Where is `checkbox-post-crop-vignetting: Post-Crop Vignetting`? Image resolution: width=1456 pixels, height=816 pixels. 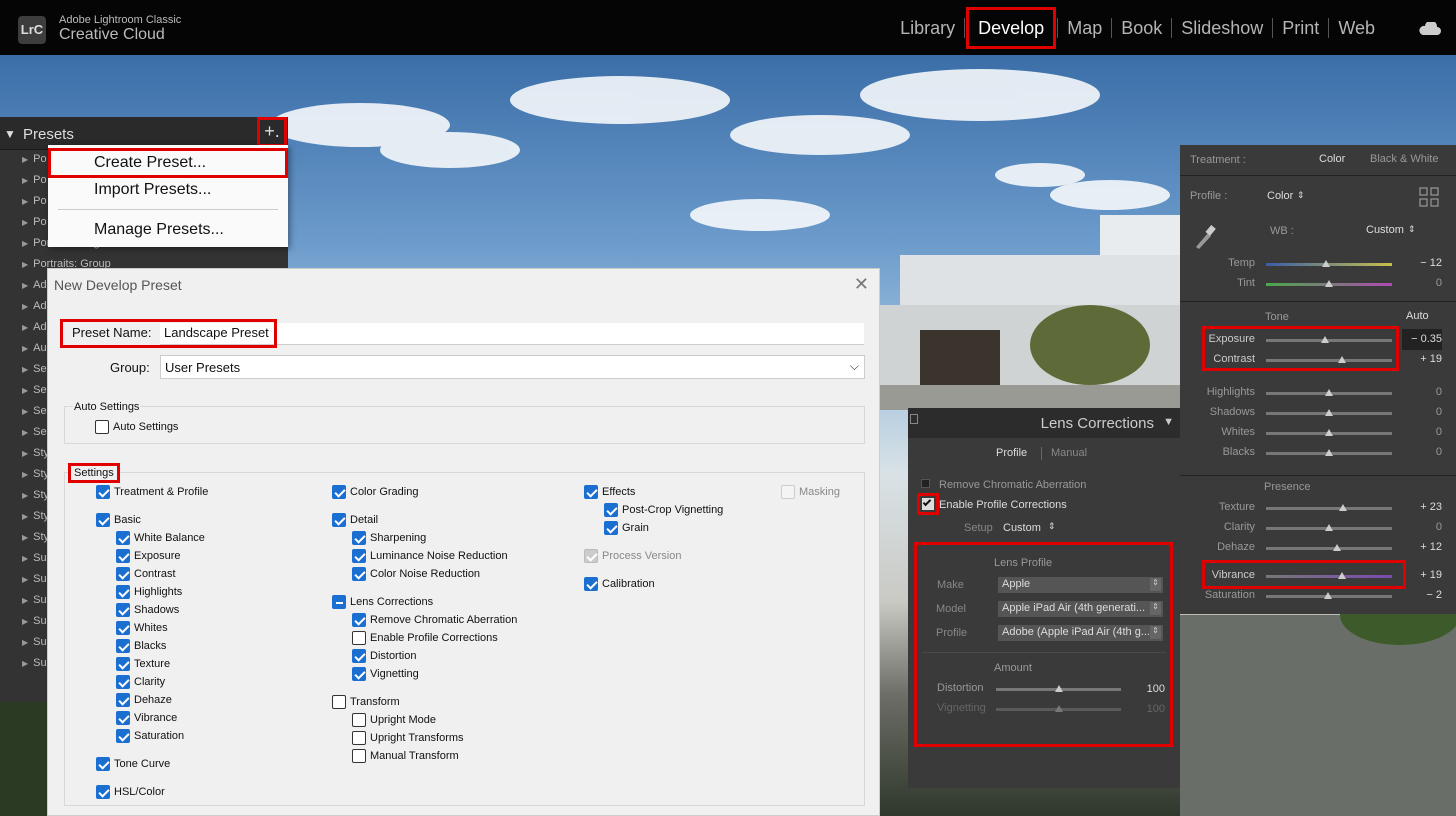
checkbox-post-crop-vignetting: Post-Crop Vignetting is located at coordinates (663, 510).